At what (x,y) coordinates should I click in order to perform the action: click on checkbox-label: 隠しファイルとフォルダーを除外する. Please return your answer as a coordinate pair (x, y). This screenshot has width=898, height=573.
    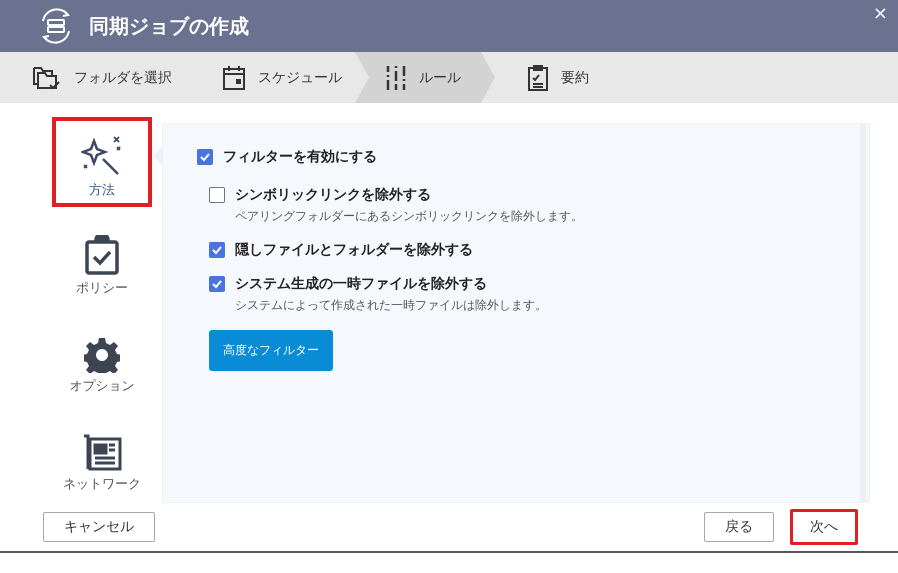
    Looking at the image, I should click on (354, 250).